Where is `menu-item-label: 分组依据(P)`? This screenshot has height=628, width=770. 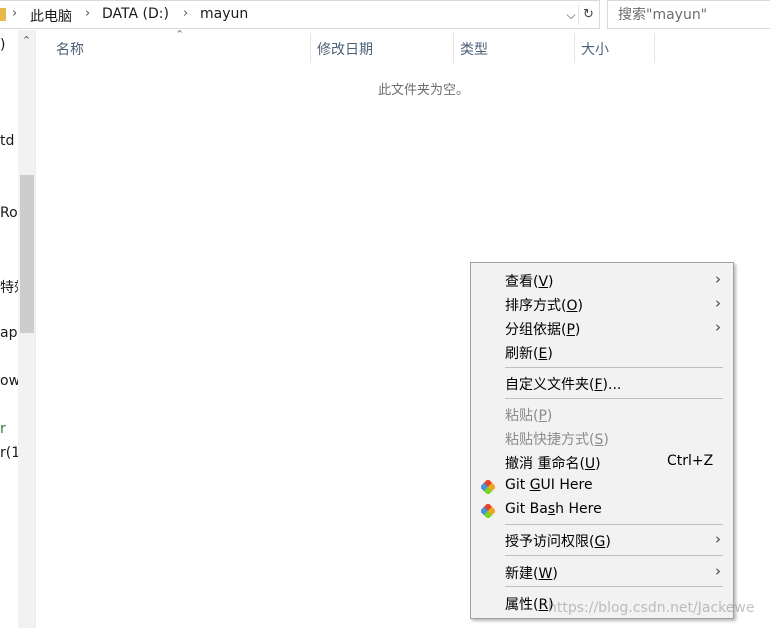
menu-item-label: 分组依据(P) is located at coordinates (542, 329).